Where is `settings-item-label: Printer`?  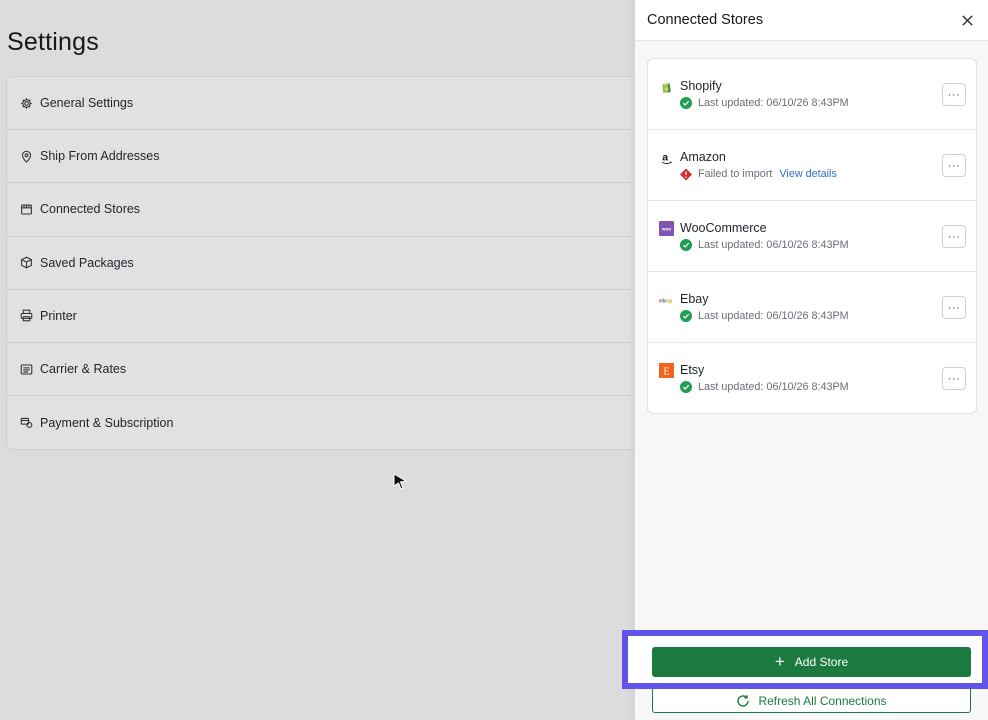
settings-item-label: Printer is located at coordinates (58, 315).